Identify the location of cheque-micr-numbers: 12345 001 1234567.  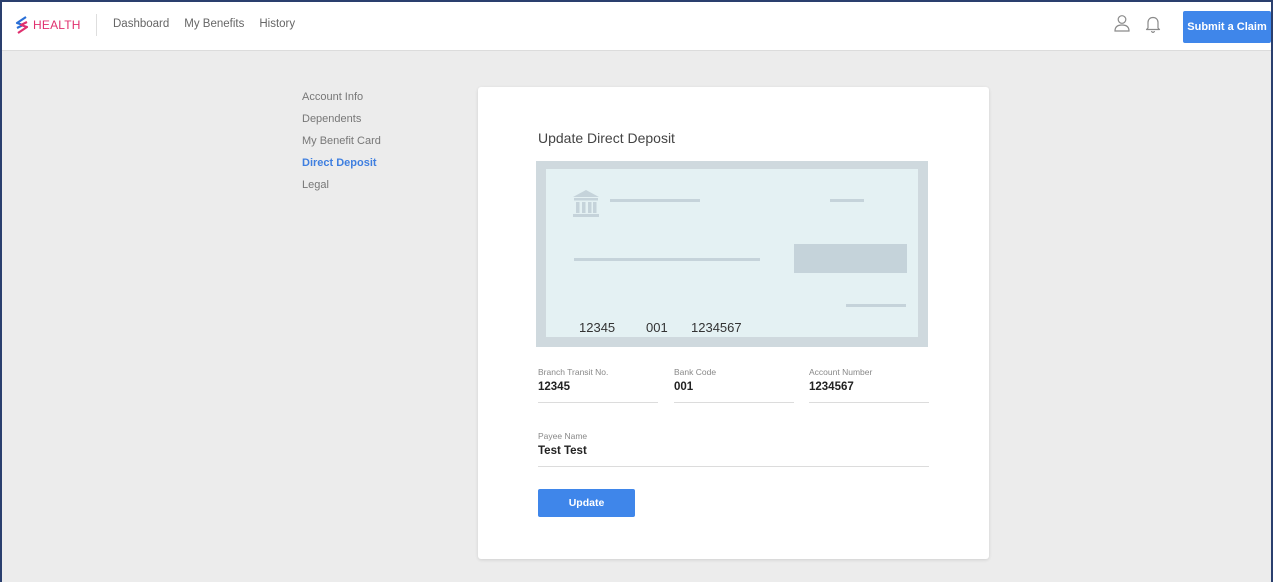
(660, 327).